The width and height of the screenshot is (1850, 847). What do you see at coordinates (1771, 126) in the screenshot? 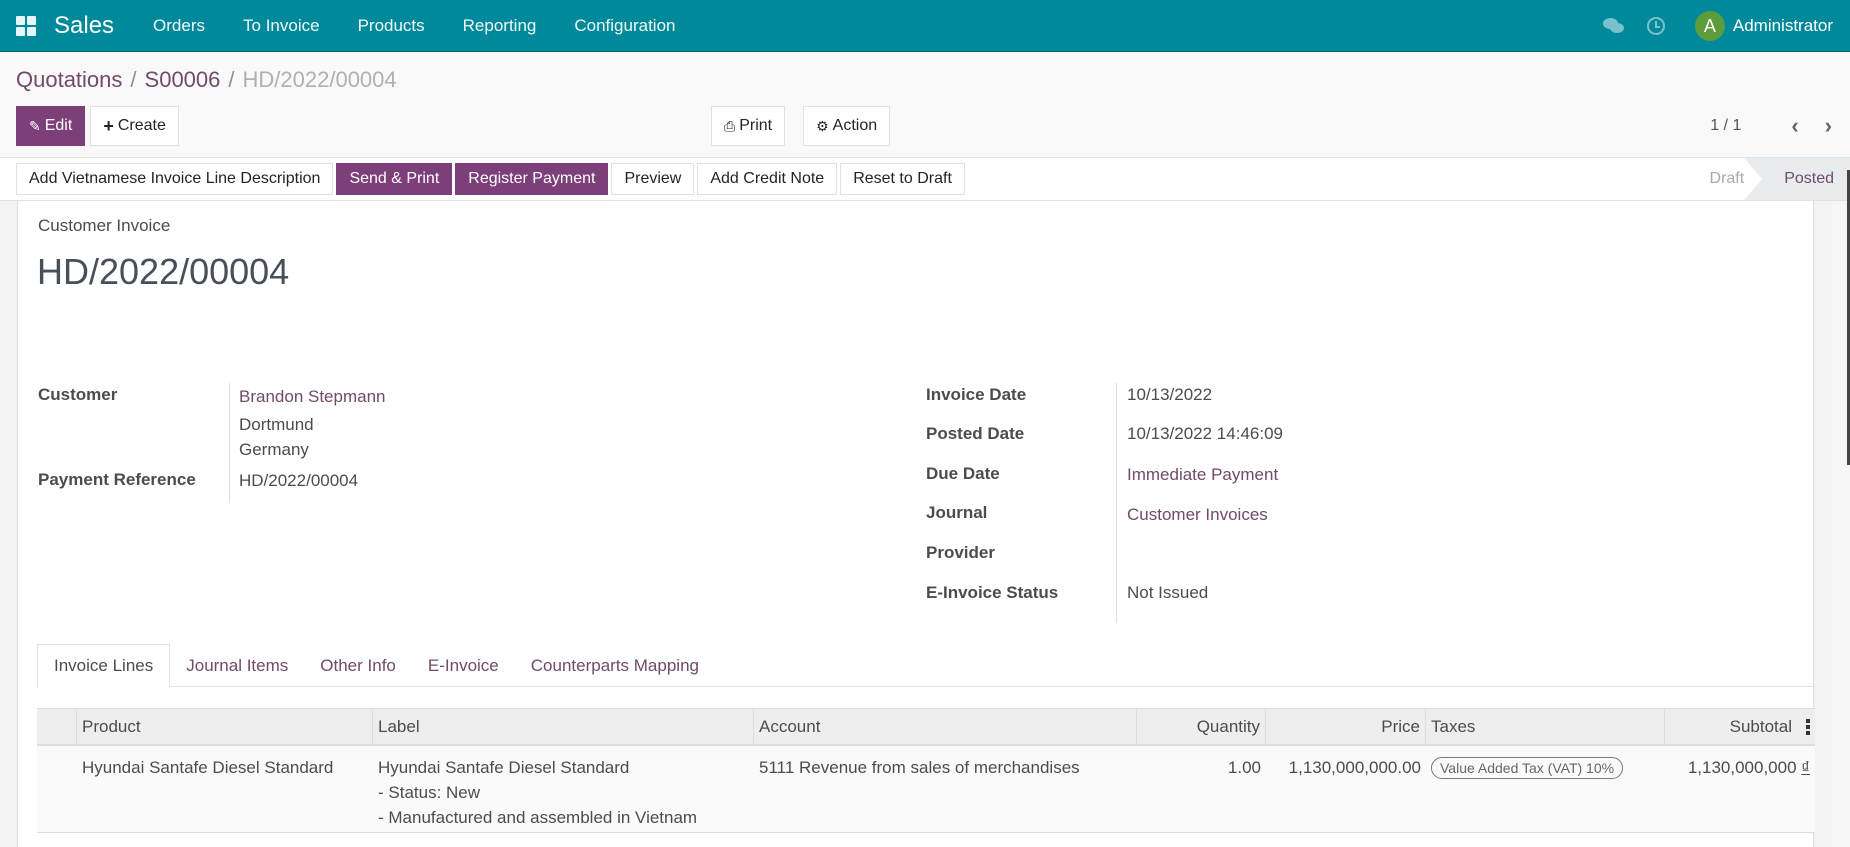
I see `pager: 1 / 1 ‹ ›` at bounding box center [1771, 126].